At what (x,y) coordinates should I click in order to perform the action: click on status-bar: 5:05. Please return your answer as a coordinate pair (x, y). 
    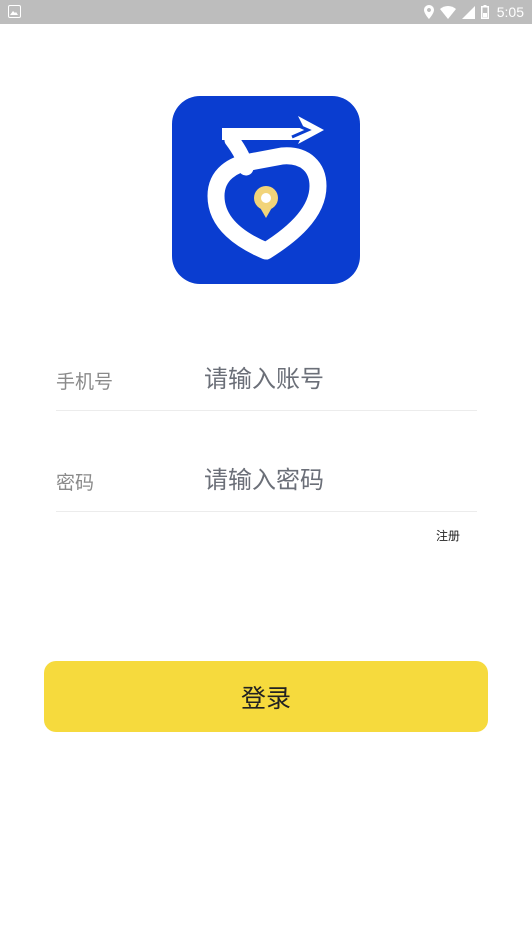
    Looking at the image, I should click on (266, 12).